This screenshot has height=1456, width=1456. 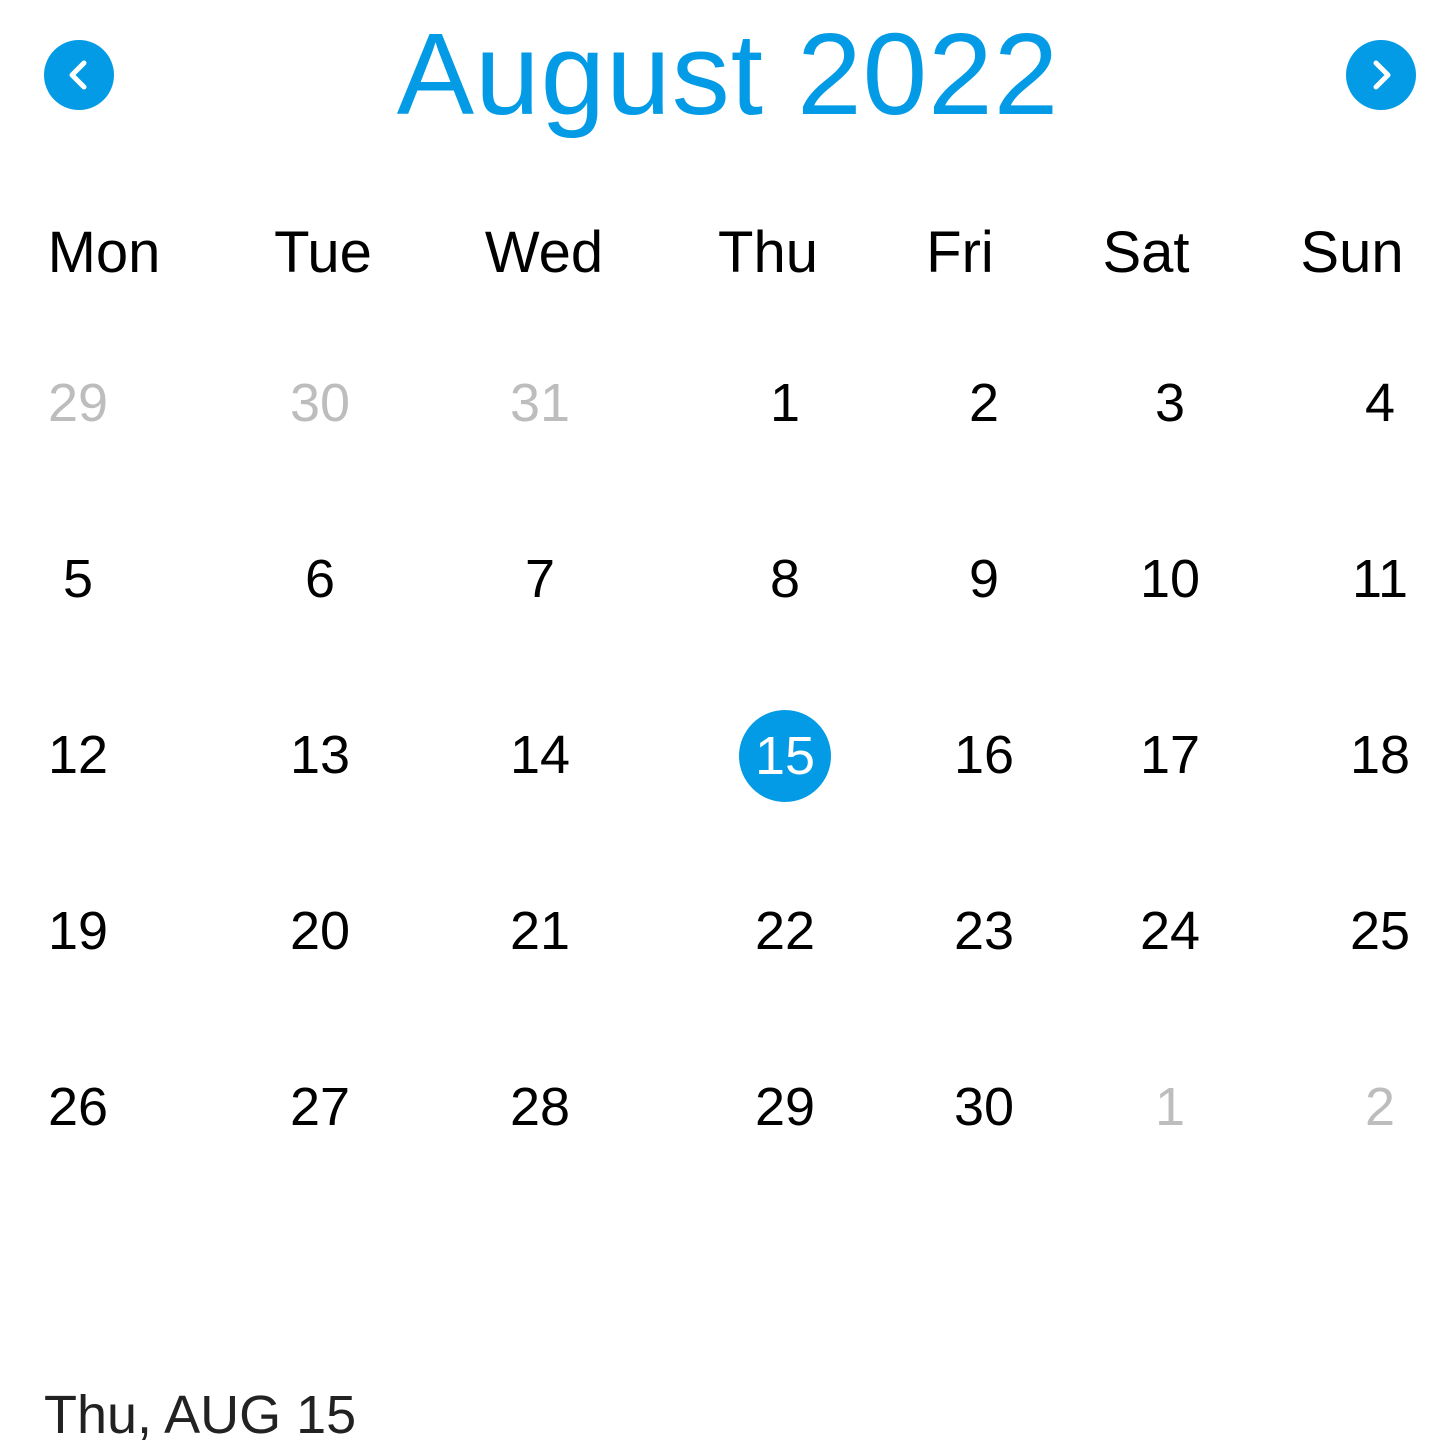 What do you see at coordinates (78, 403) in the screenshot?
I see `day-cell-outside-month: 29` at bounding box center [78, 403].